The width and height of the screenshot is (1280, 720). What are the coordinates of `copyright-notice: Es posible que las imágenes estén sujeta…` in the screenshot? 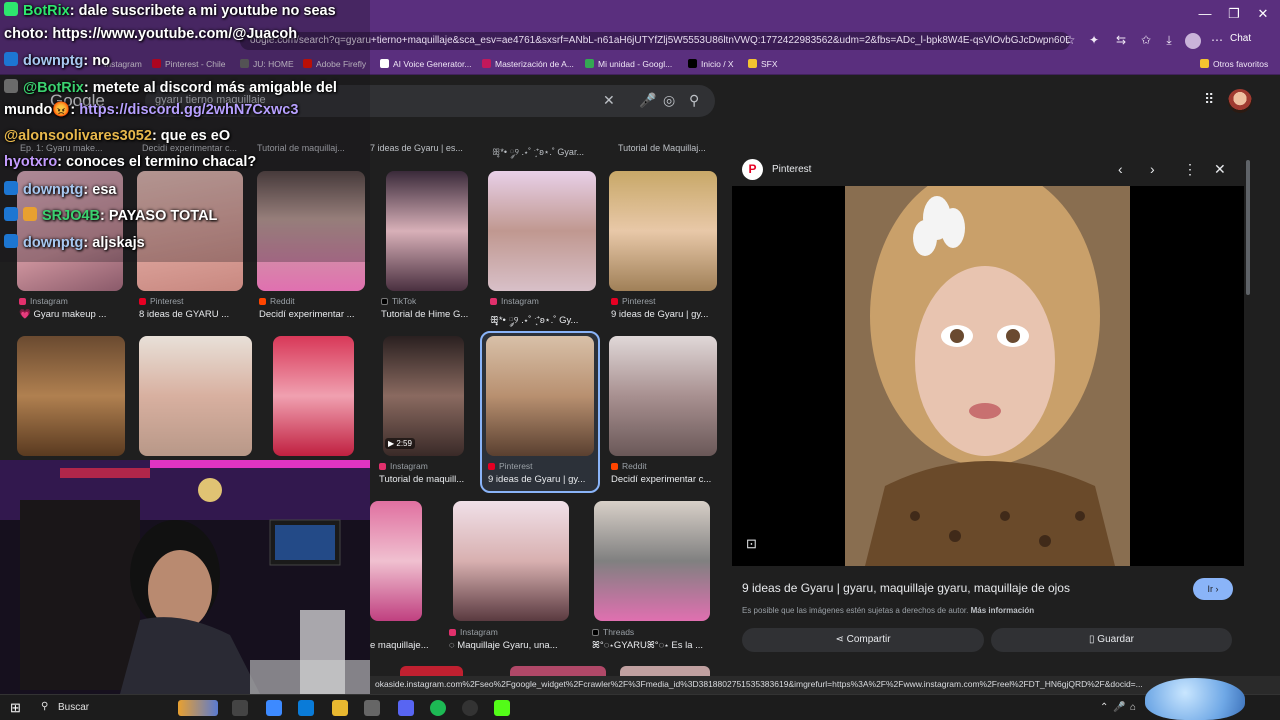 It's located at (888, 610).